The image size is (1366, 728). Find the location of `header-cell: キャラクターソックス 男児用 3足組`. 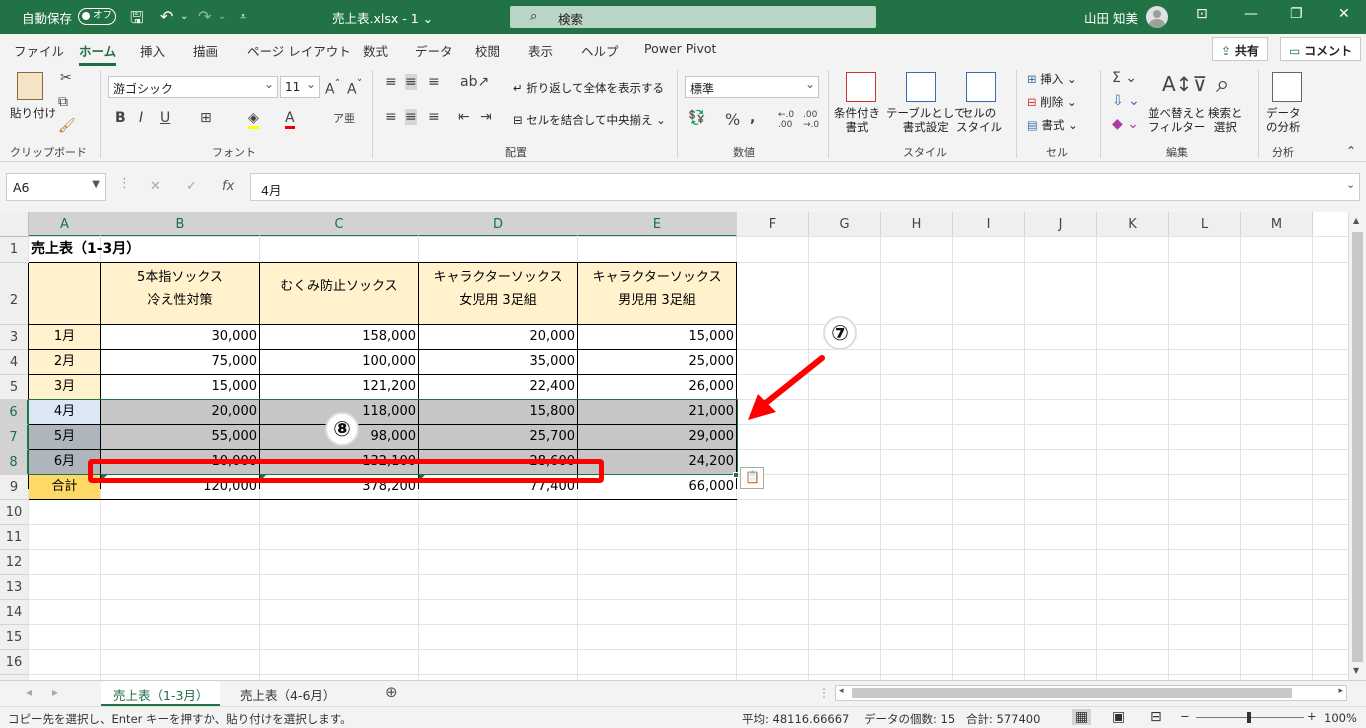

header-cell: キャラクターソックス 男児用 3足組 is located at coordinates (657, 293).